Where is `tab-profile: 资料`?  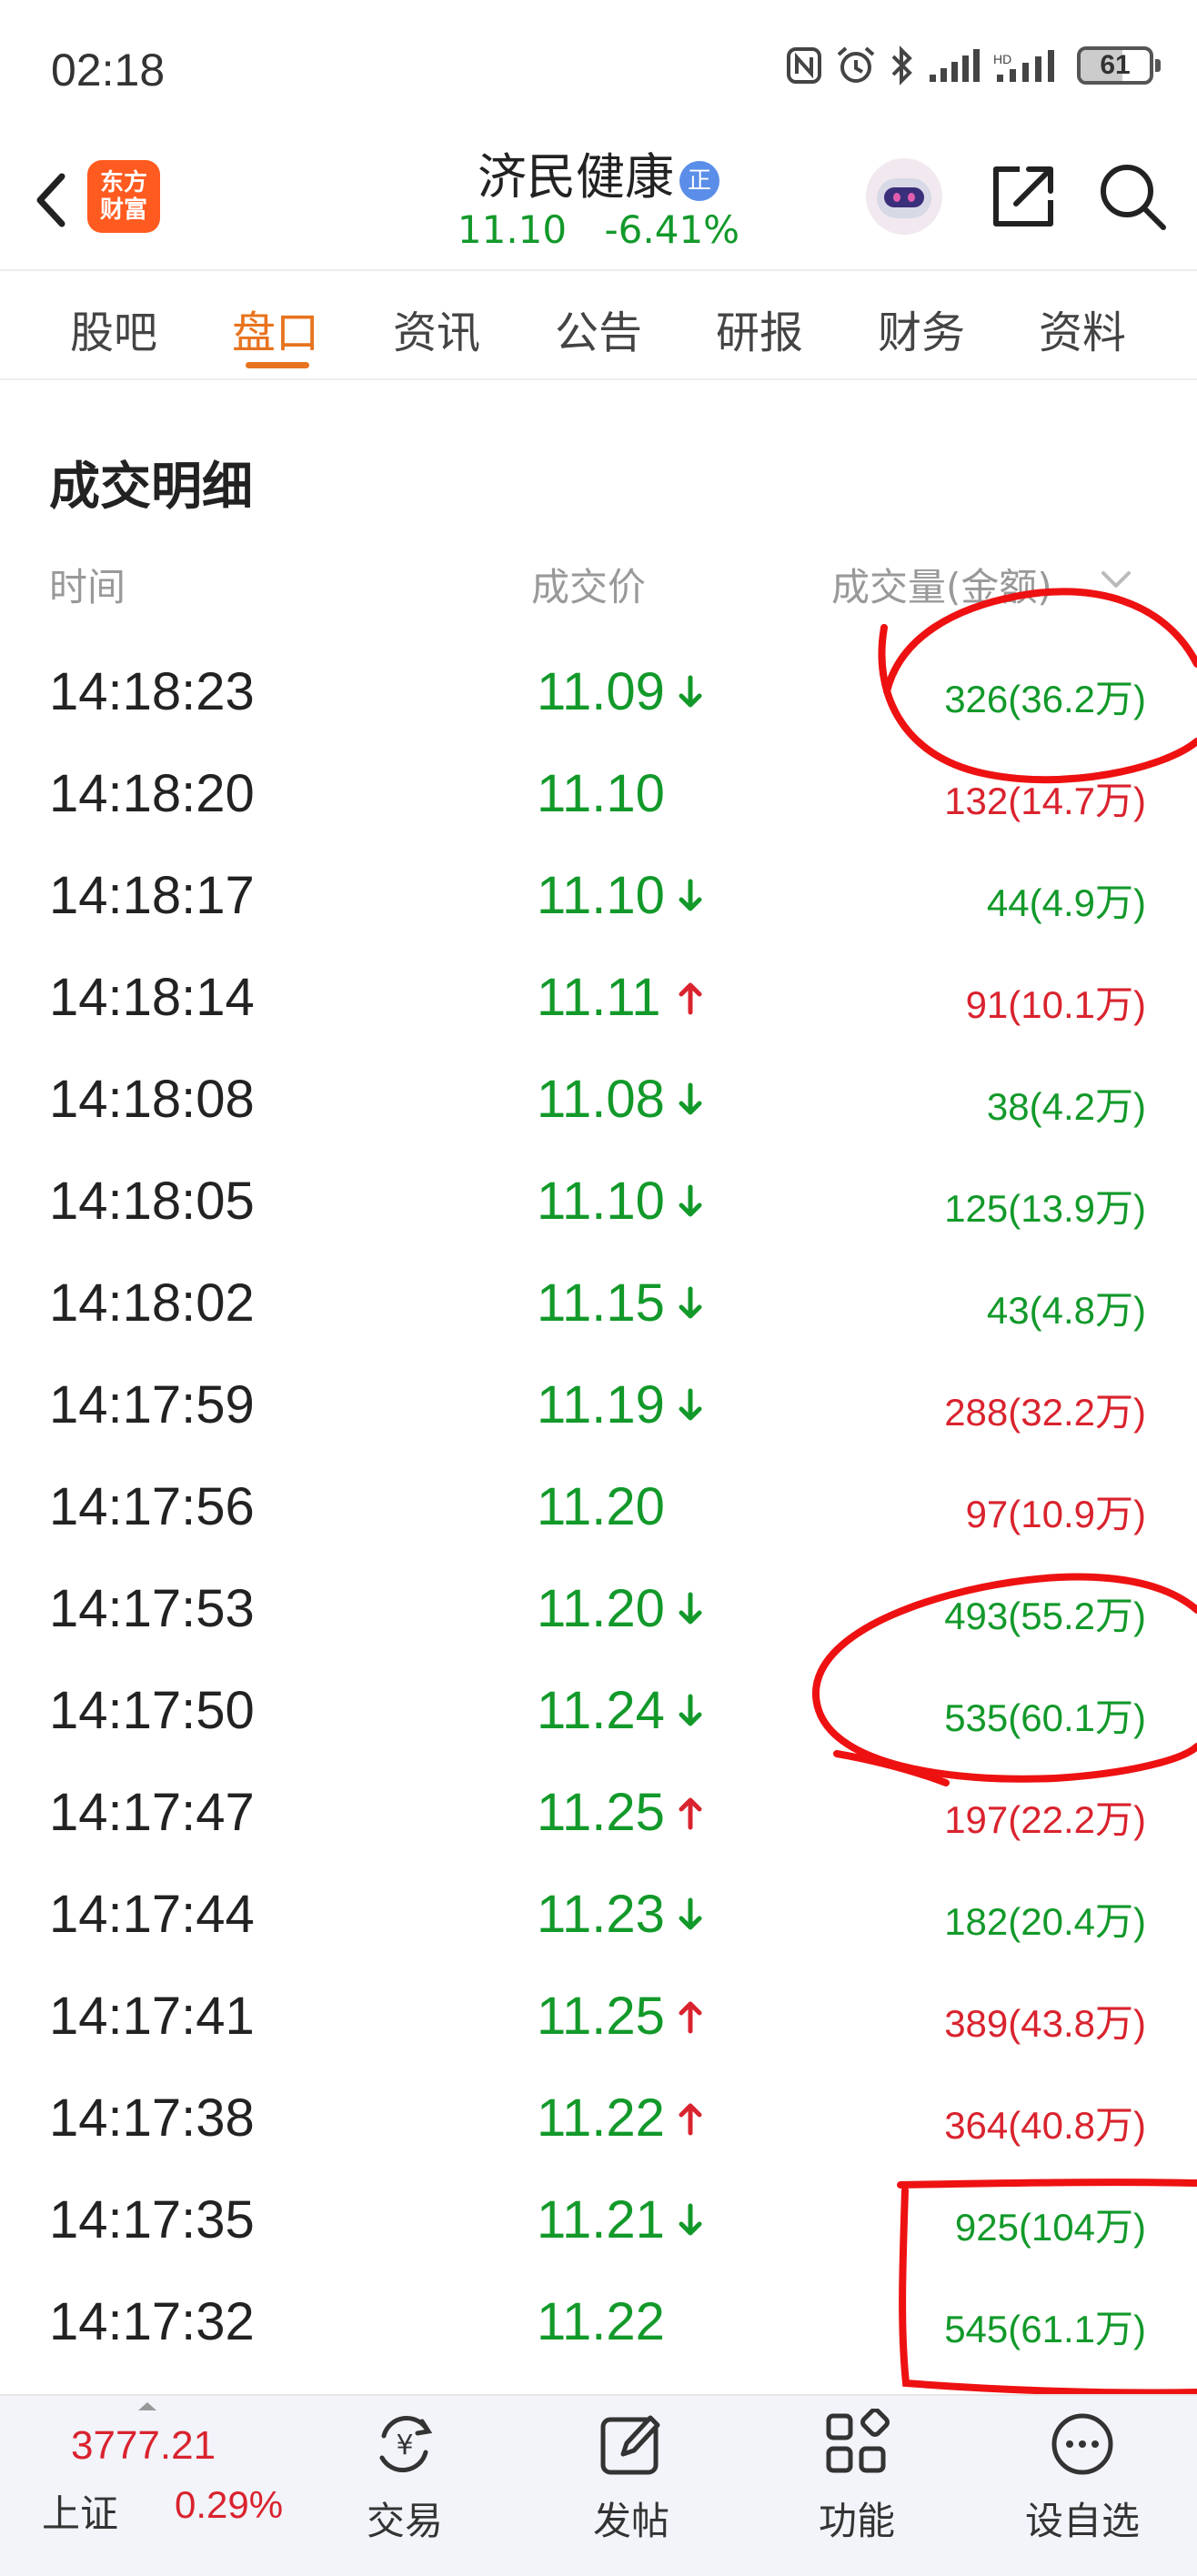 tab-profile: 资料 is located at coordinates (1082, 328).